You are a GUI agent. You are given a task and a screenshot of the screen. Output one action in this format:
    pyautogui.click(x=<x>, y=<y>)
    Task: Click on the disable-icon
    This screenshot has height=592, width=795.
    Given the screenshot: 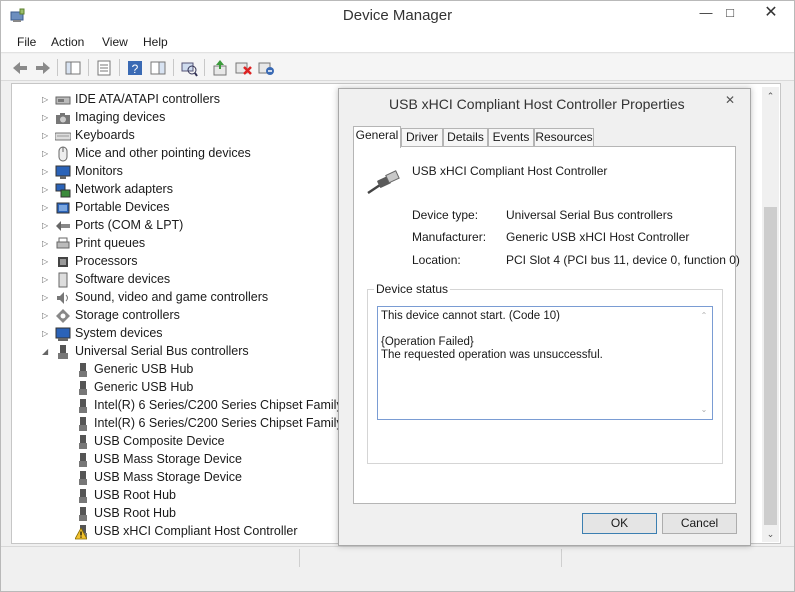 What is the action you would take?
    pyautogui.click(x=266, y=68)
    